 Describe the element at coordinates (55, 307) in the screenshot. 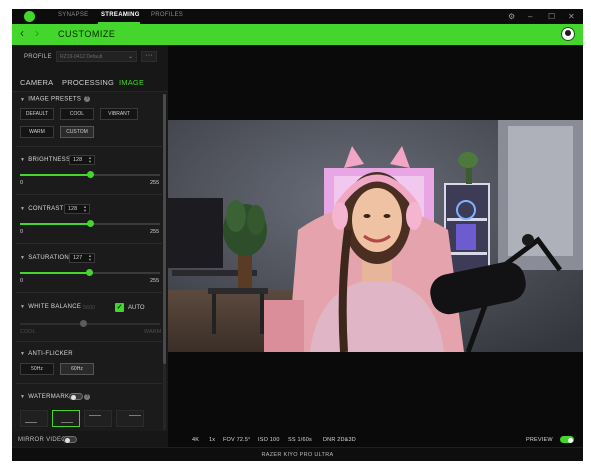

I see `white-balance-title: WHITE BALANCE` at that location.